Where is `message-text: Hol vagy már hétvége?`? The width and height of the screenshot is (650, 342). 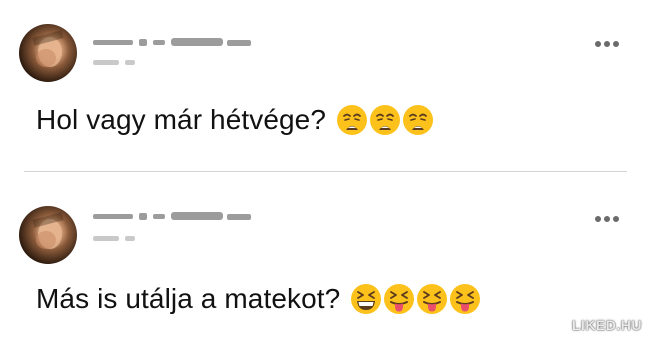
message-text: Hol vagy már hétvége? is located at coordinates (181, 119).